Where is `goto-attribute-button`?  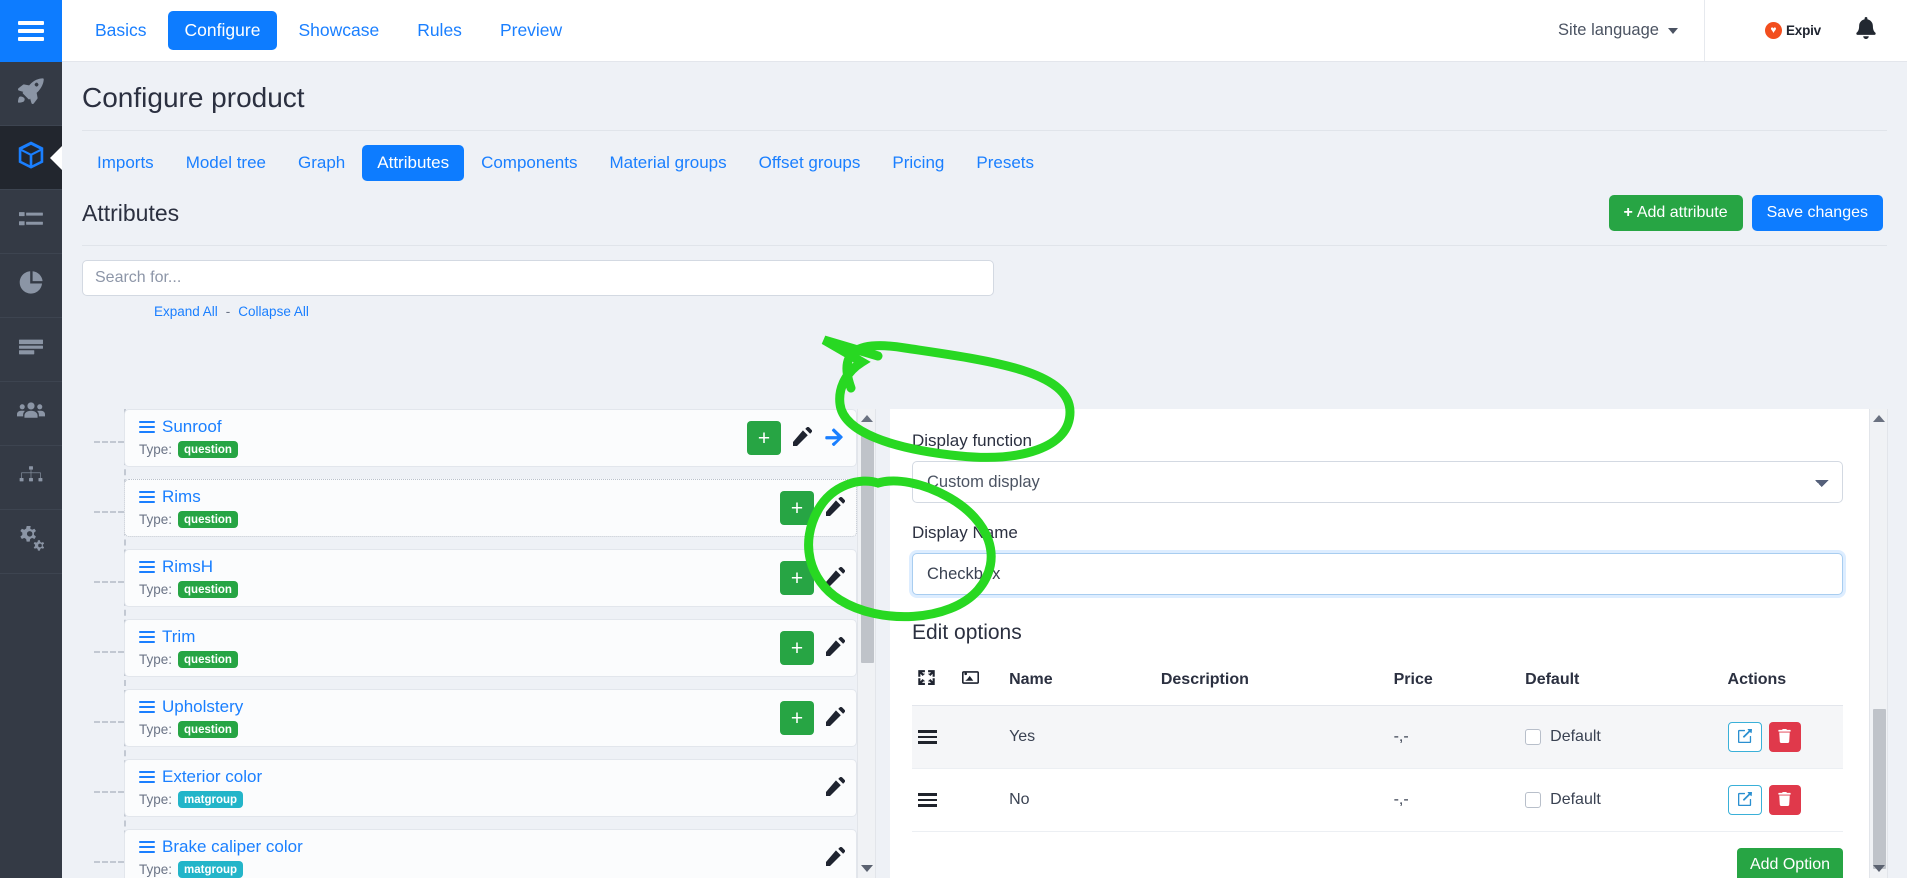 goto-attribute-button is located at coordinates (834, 438).